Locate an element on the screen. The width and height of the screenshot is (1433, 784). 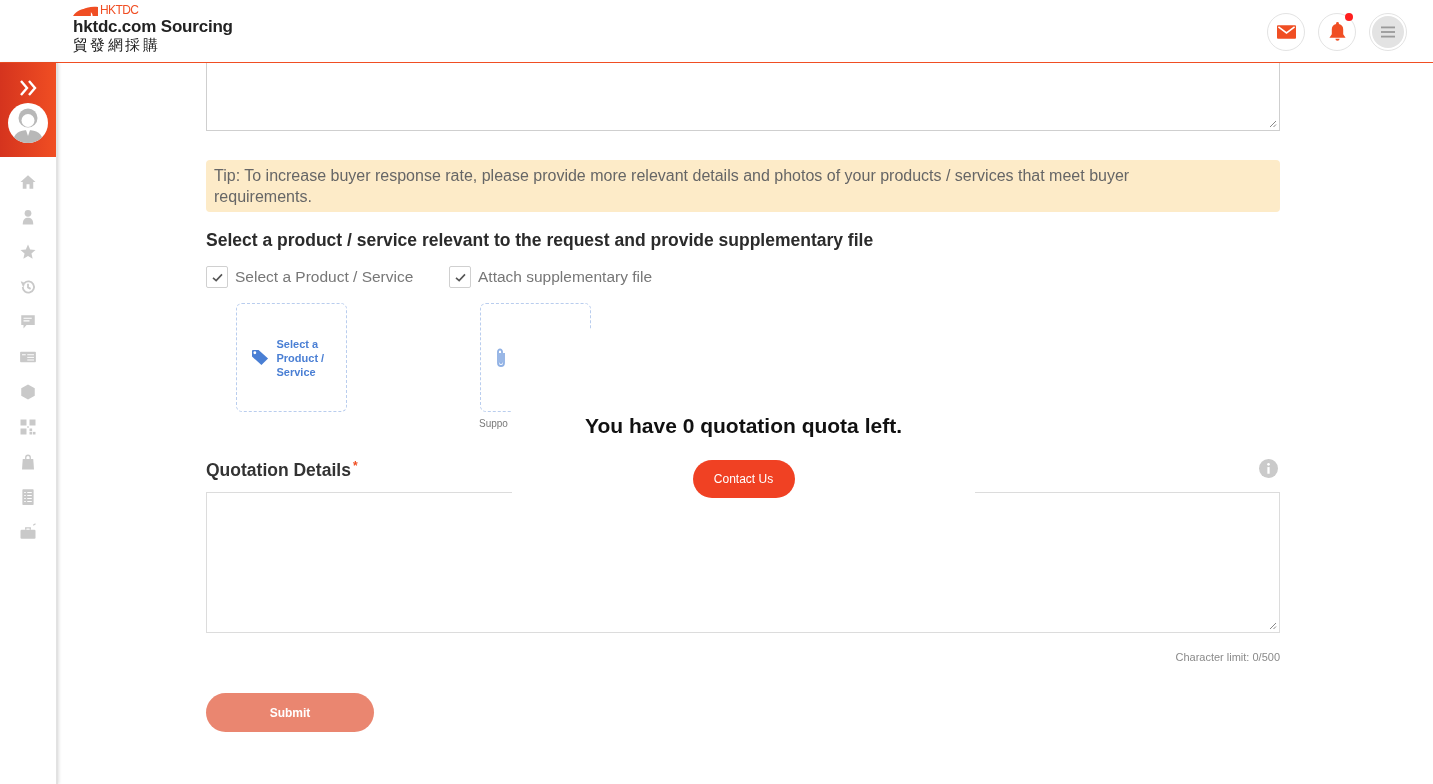
history-icon is located at coordinates (28, 286).